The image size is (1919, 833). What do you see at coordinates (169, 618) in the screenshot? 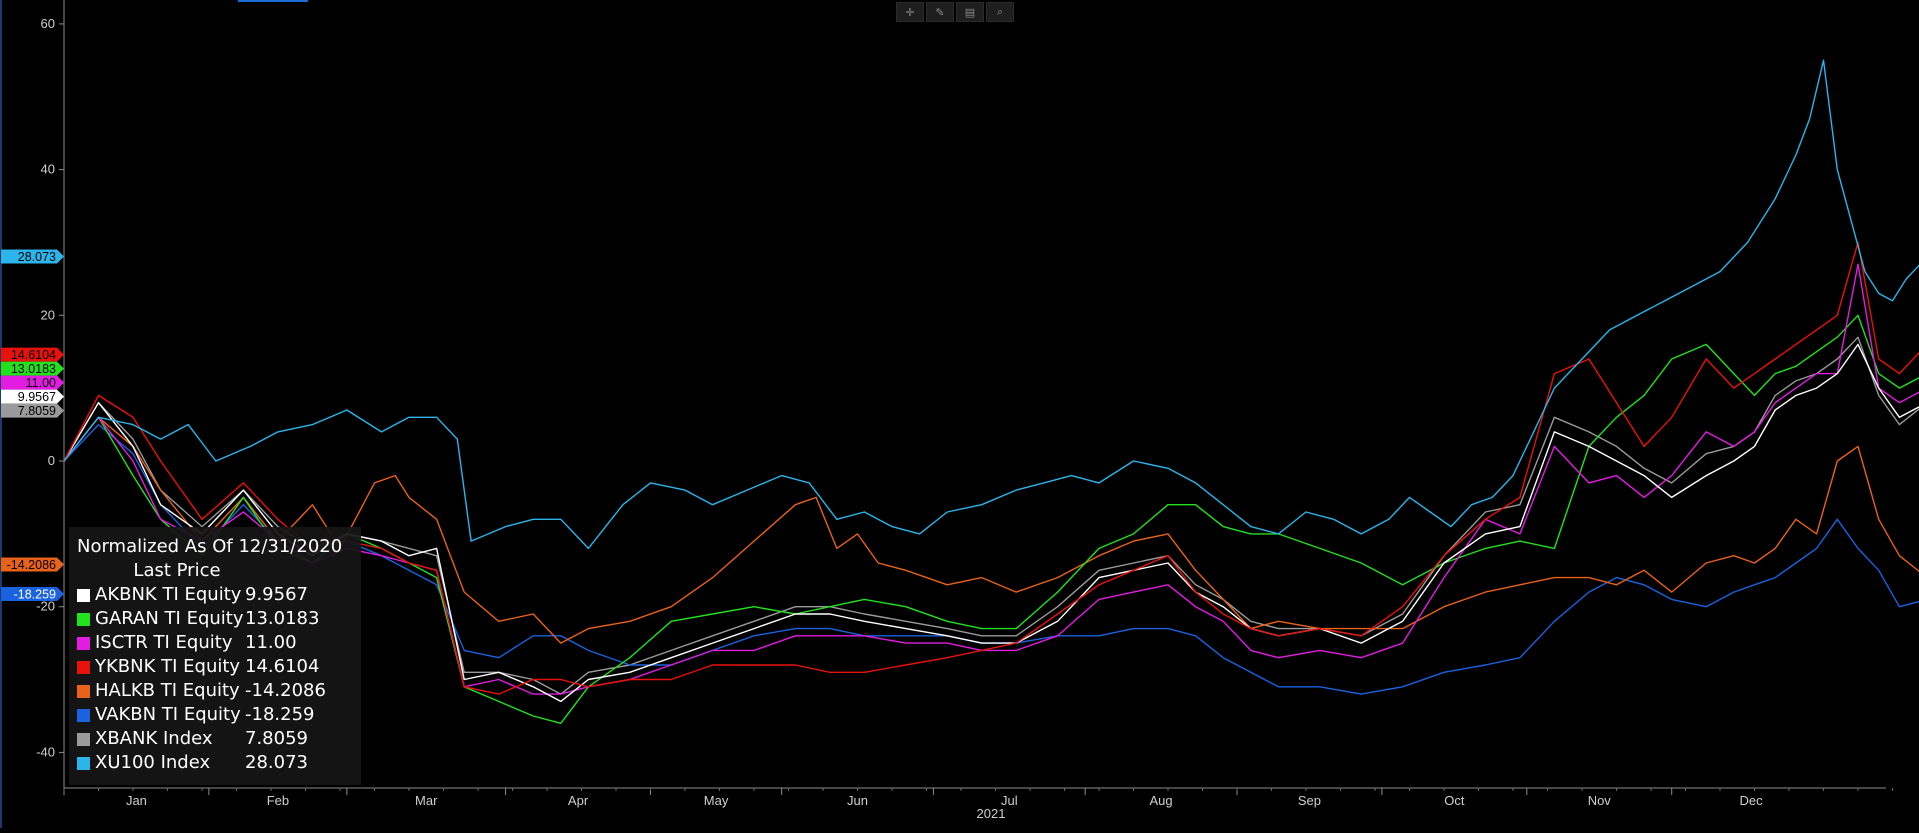
I see `legend-series-name: GARAN TI Equity` at bounding box center [169, 618].